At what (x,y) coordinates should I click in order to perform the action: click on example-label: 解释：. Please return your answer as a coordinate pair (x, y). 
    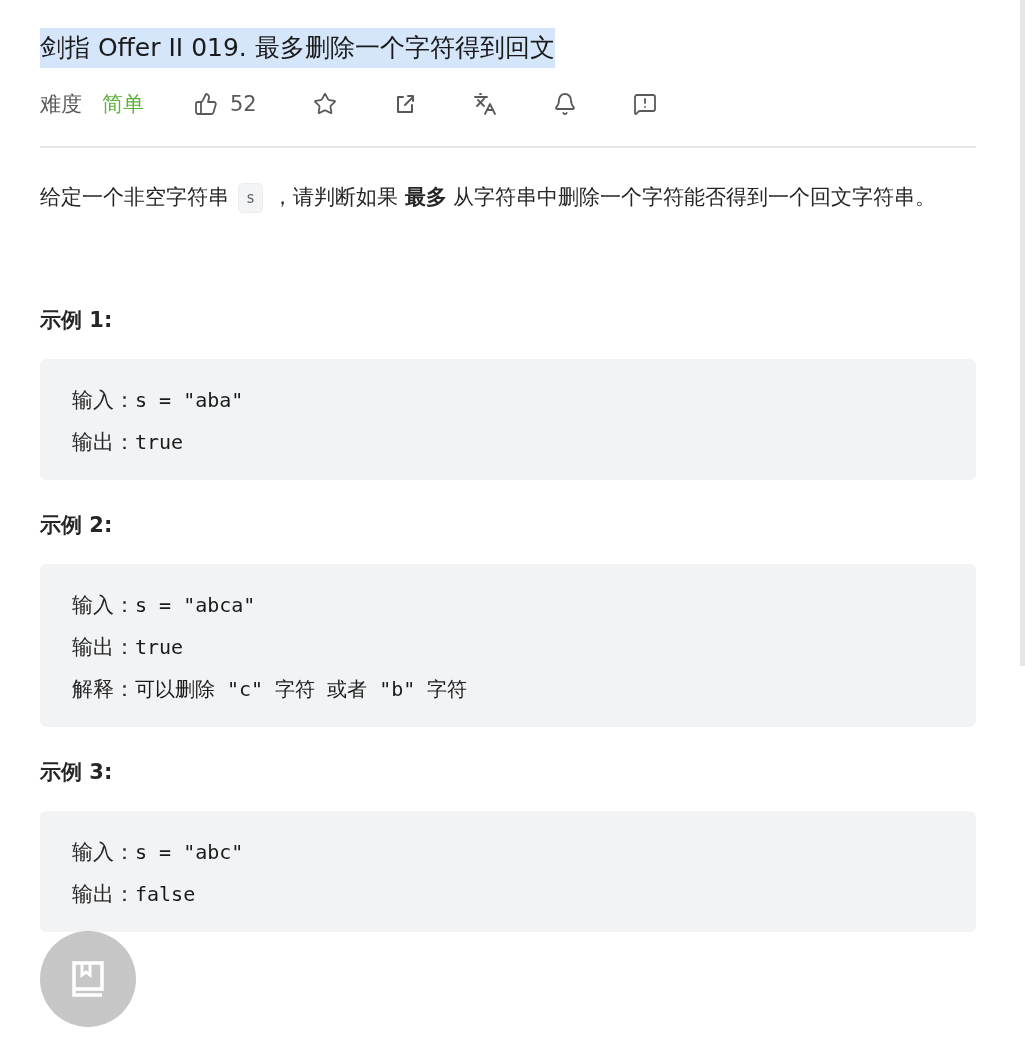
    Looking at the image, I should click on (103, 689).